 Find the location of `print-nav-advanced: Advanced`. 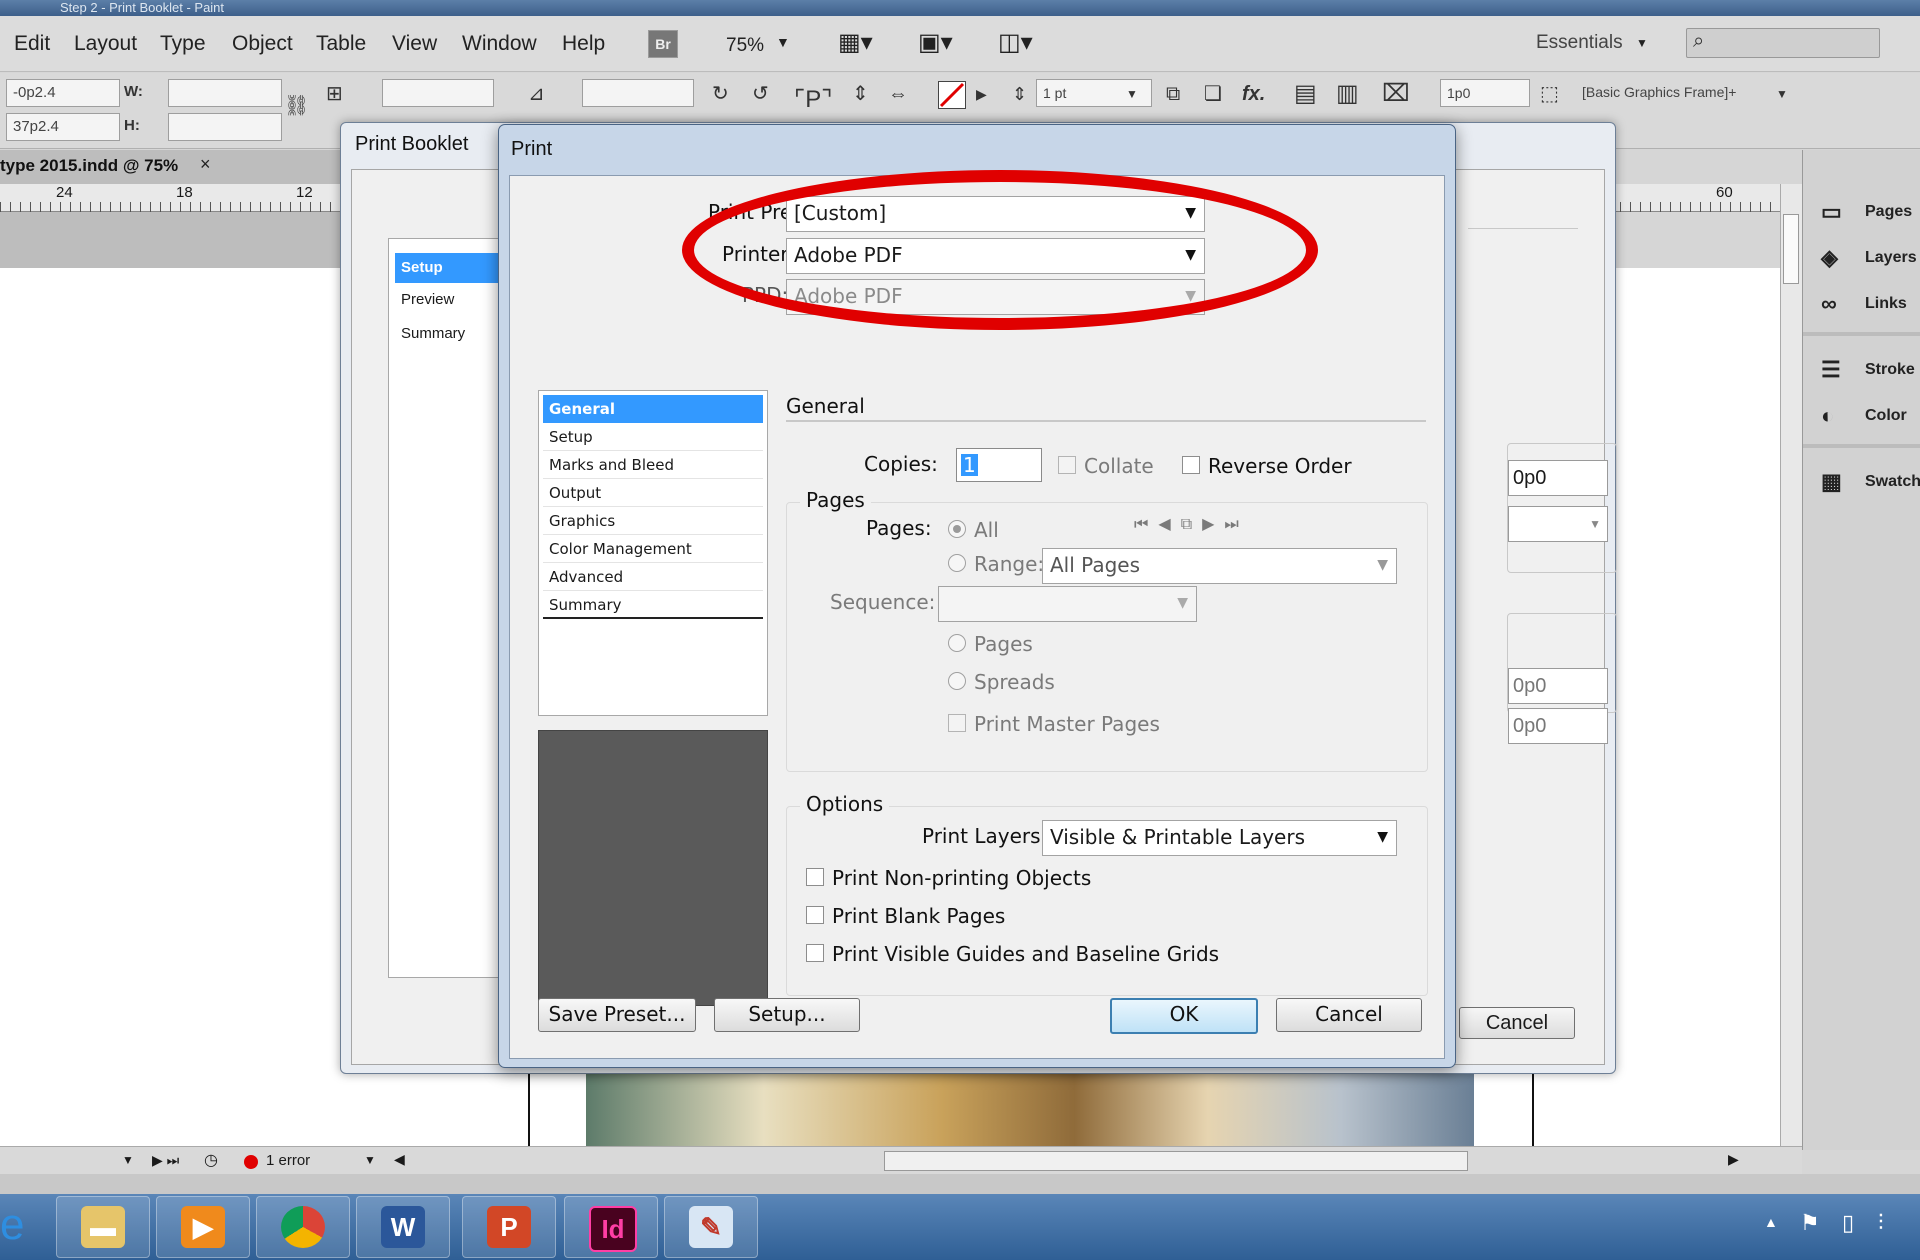

print-nav-advanced: Advanced is located at coordinates (653, 577).